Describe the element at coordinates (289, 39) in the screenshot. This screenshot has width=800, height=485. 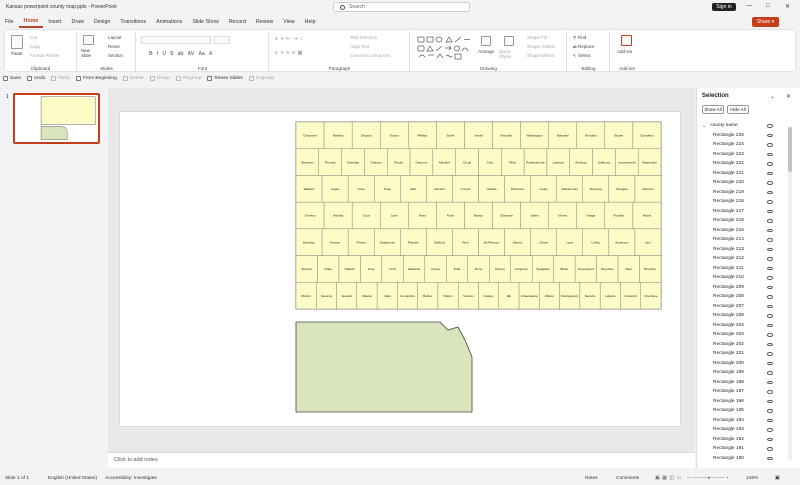
I see `bullets-icon: ≡ ≡ ⇤ ⇥ ↕` at that location.